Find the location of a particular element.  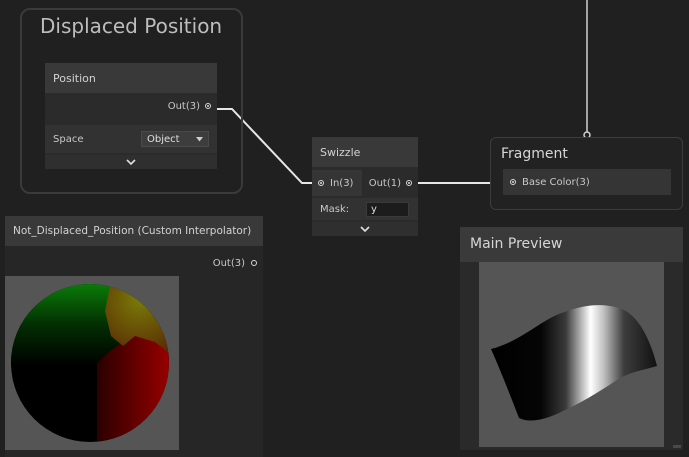

mask-label: Mask: is located at coordinates (335, 209).